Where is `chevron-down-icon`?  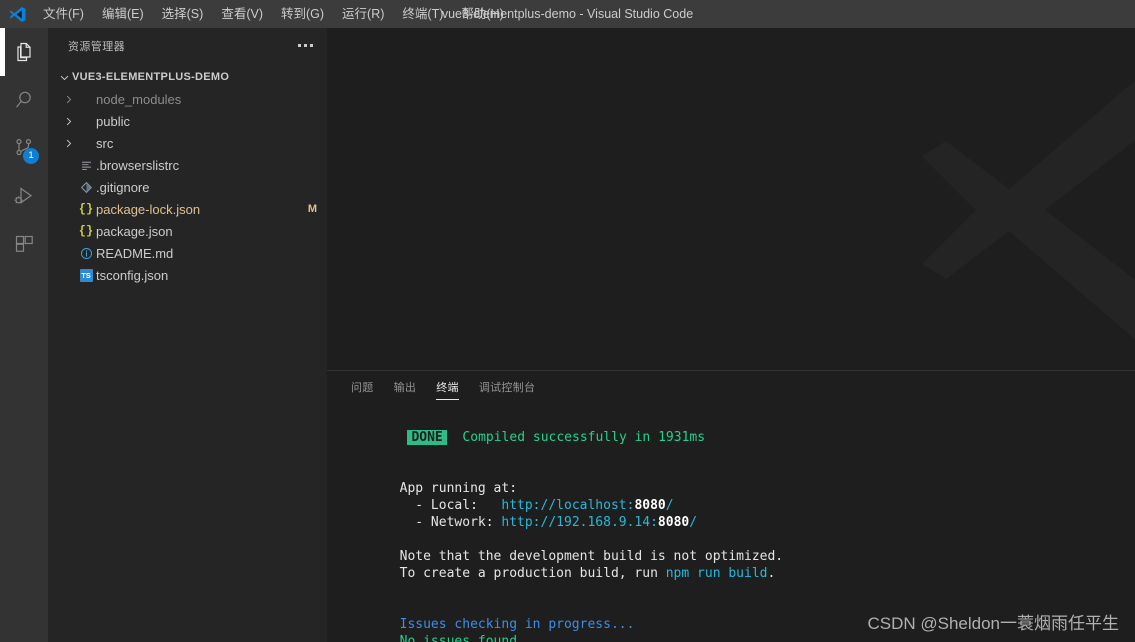 chevron-down-icon is located at coordinates (64, 77).